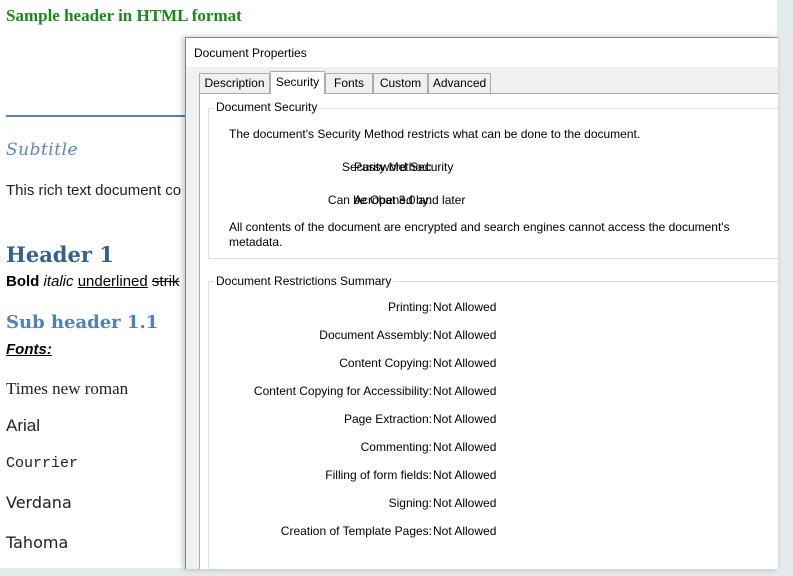 Image resolution: width=793 pixels, height=576 pixels. I want to click on font-sample-arial: Arial, so click(23, 425).